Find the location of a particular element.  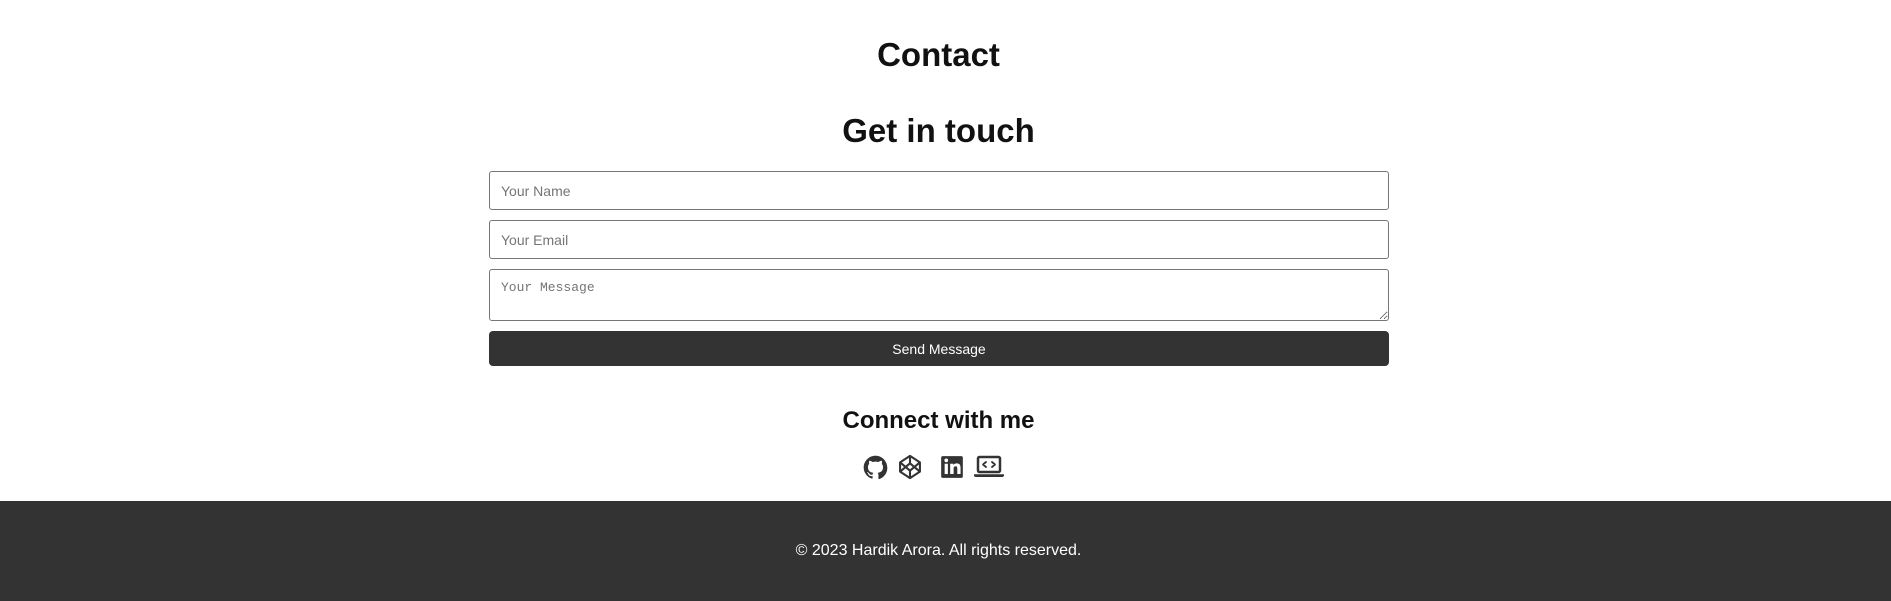

portfolio-link is located at coordinates (989, 467).